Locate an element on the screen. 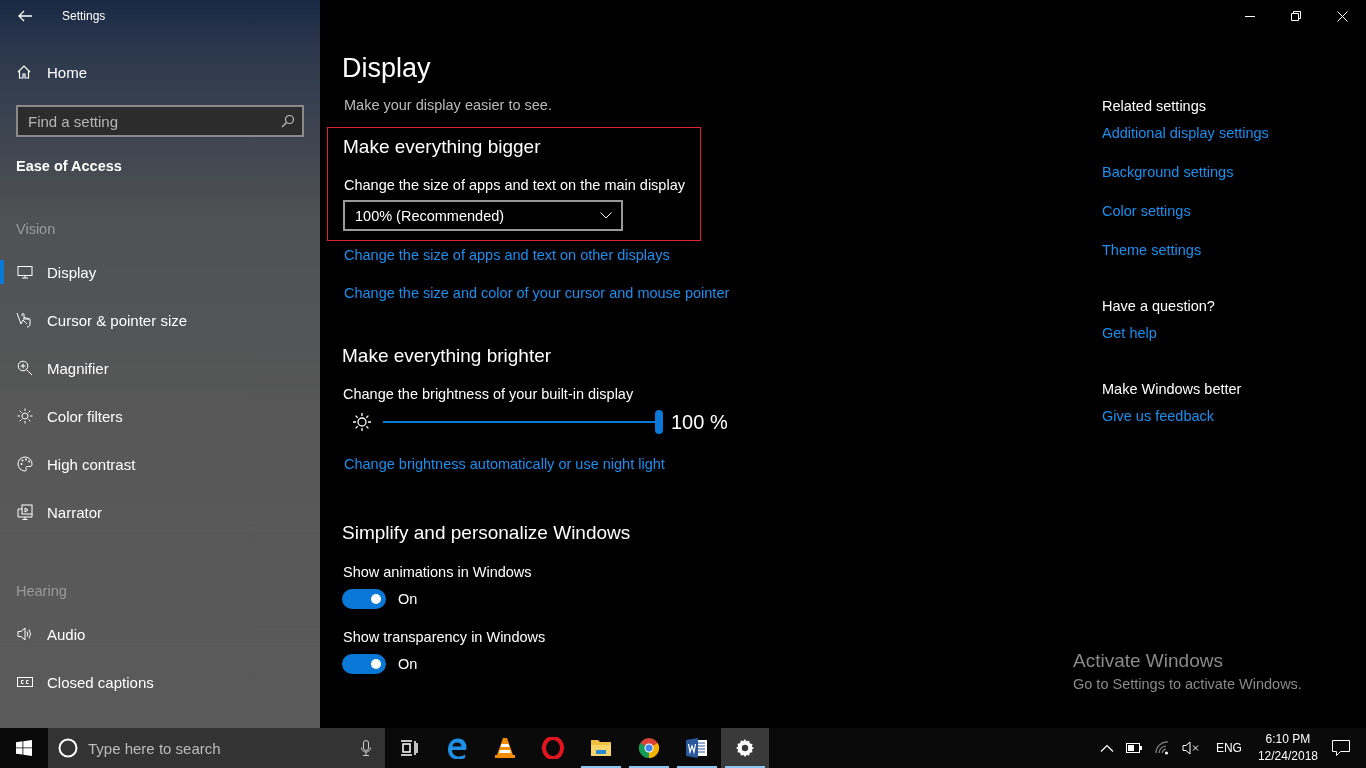  page-subtitle: Make your display easier to see. is located at coordinates (448, 105).